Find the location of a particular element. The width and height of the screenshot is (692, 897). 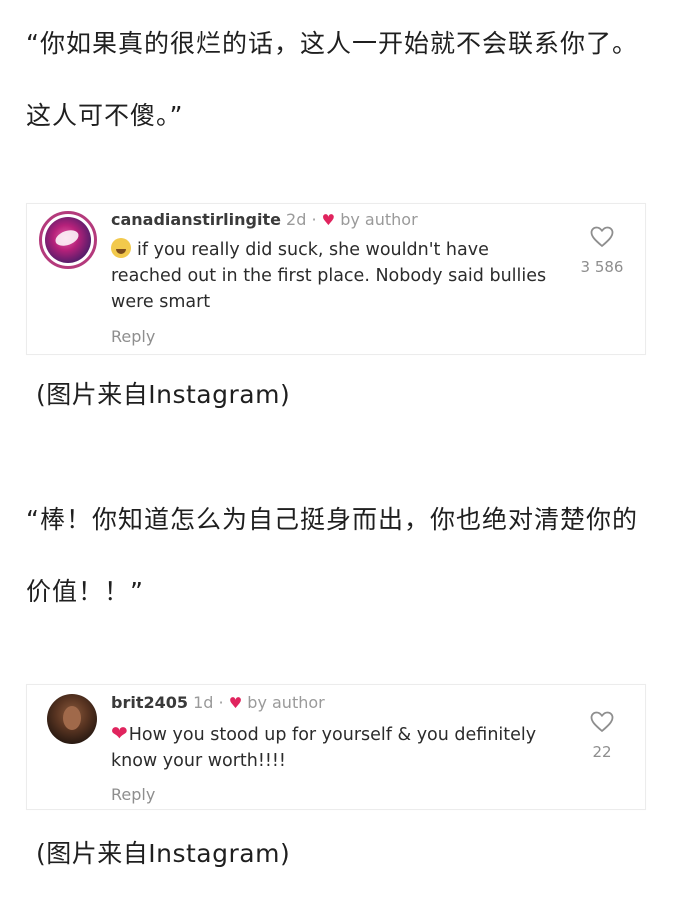

laughing-emoji-icon is located at coordinates (121, 248).